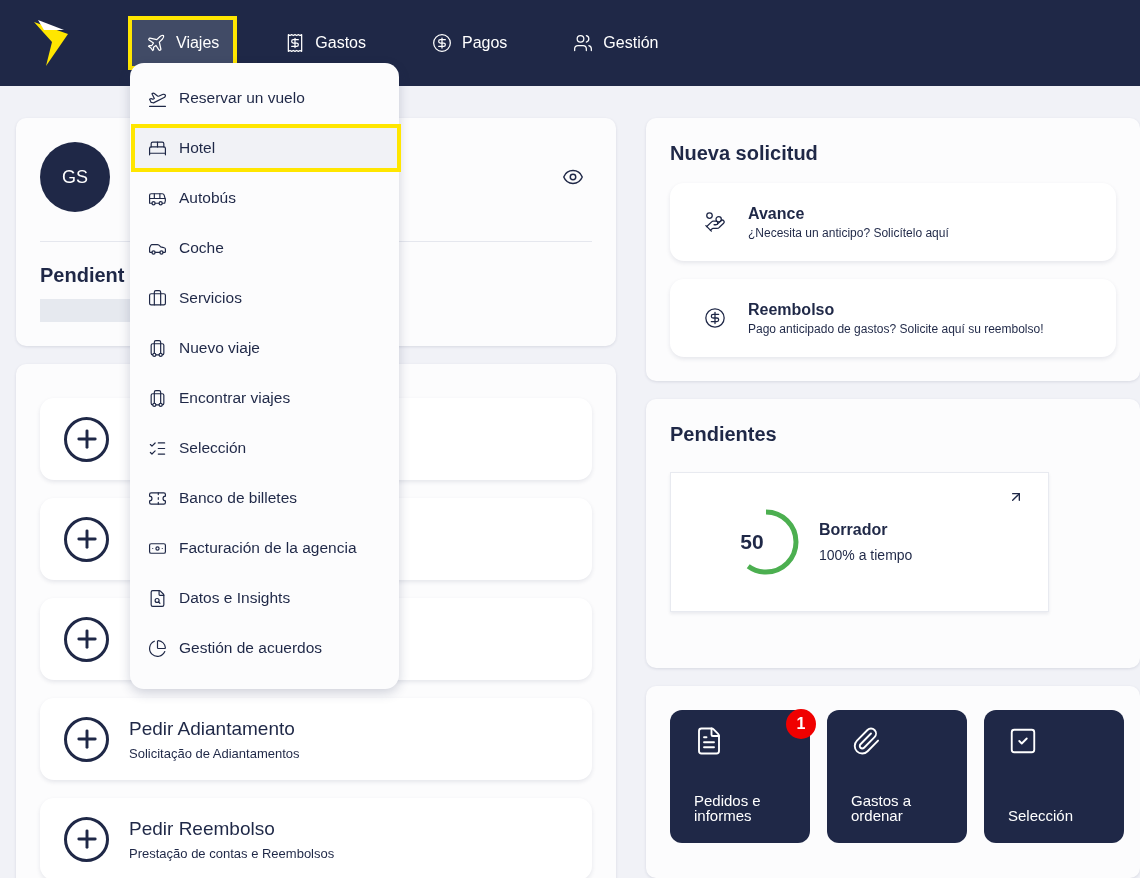 This screenshot has width=1140, height=878. What do you see at coordinates (752, 542) in the screenshot?
I see `stat-value: 50` at bounding box center [752, 542].